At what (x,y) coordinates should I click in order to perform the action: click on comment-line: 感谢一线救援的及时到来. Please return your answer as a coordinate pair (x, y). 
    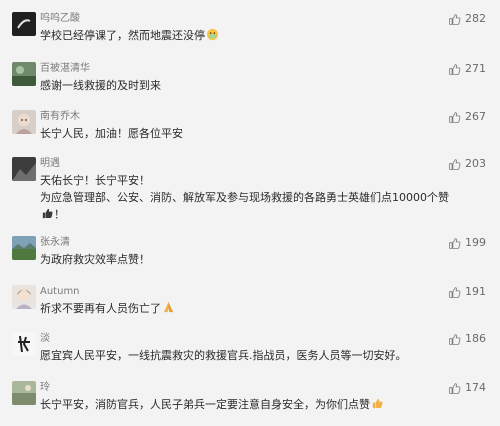
    Looking at the image, I should click on (100, 85).